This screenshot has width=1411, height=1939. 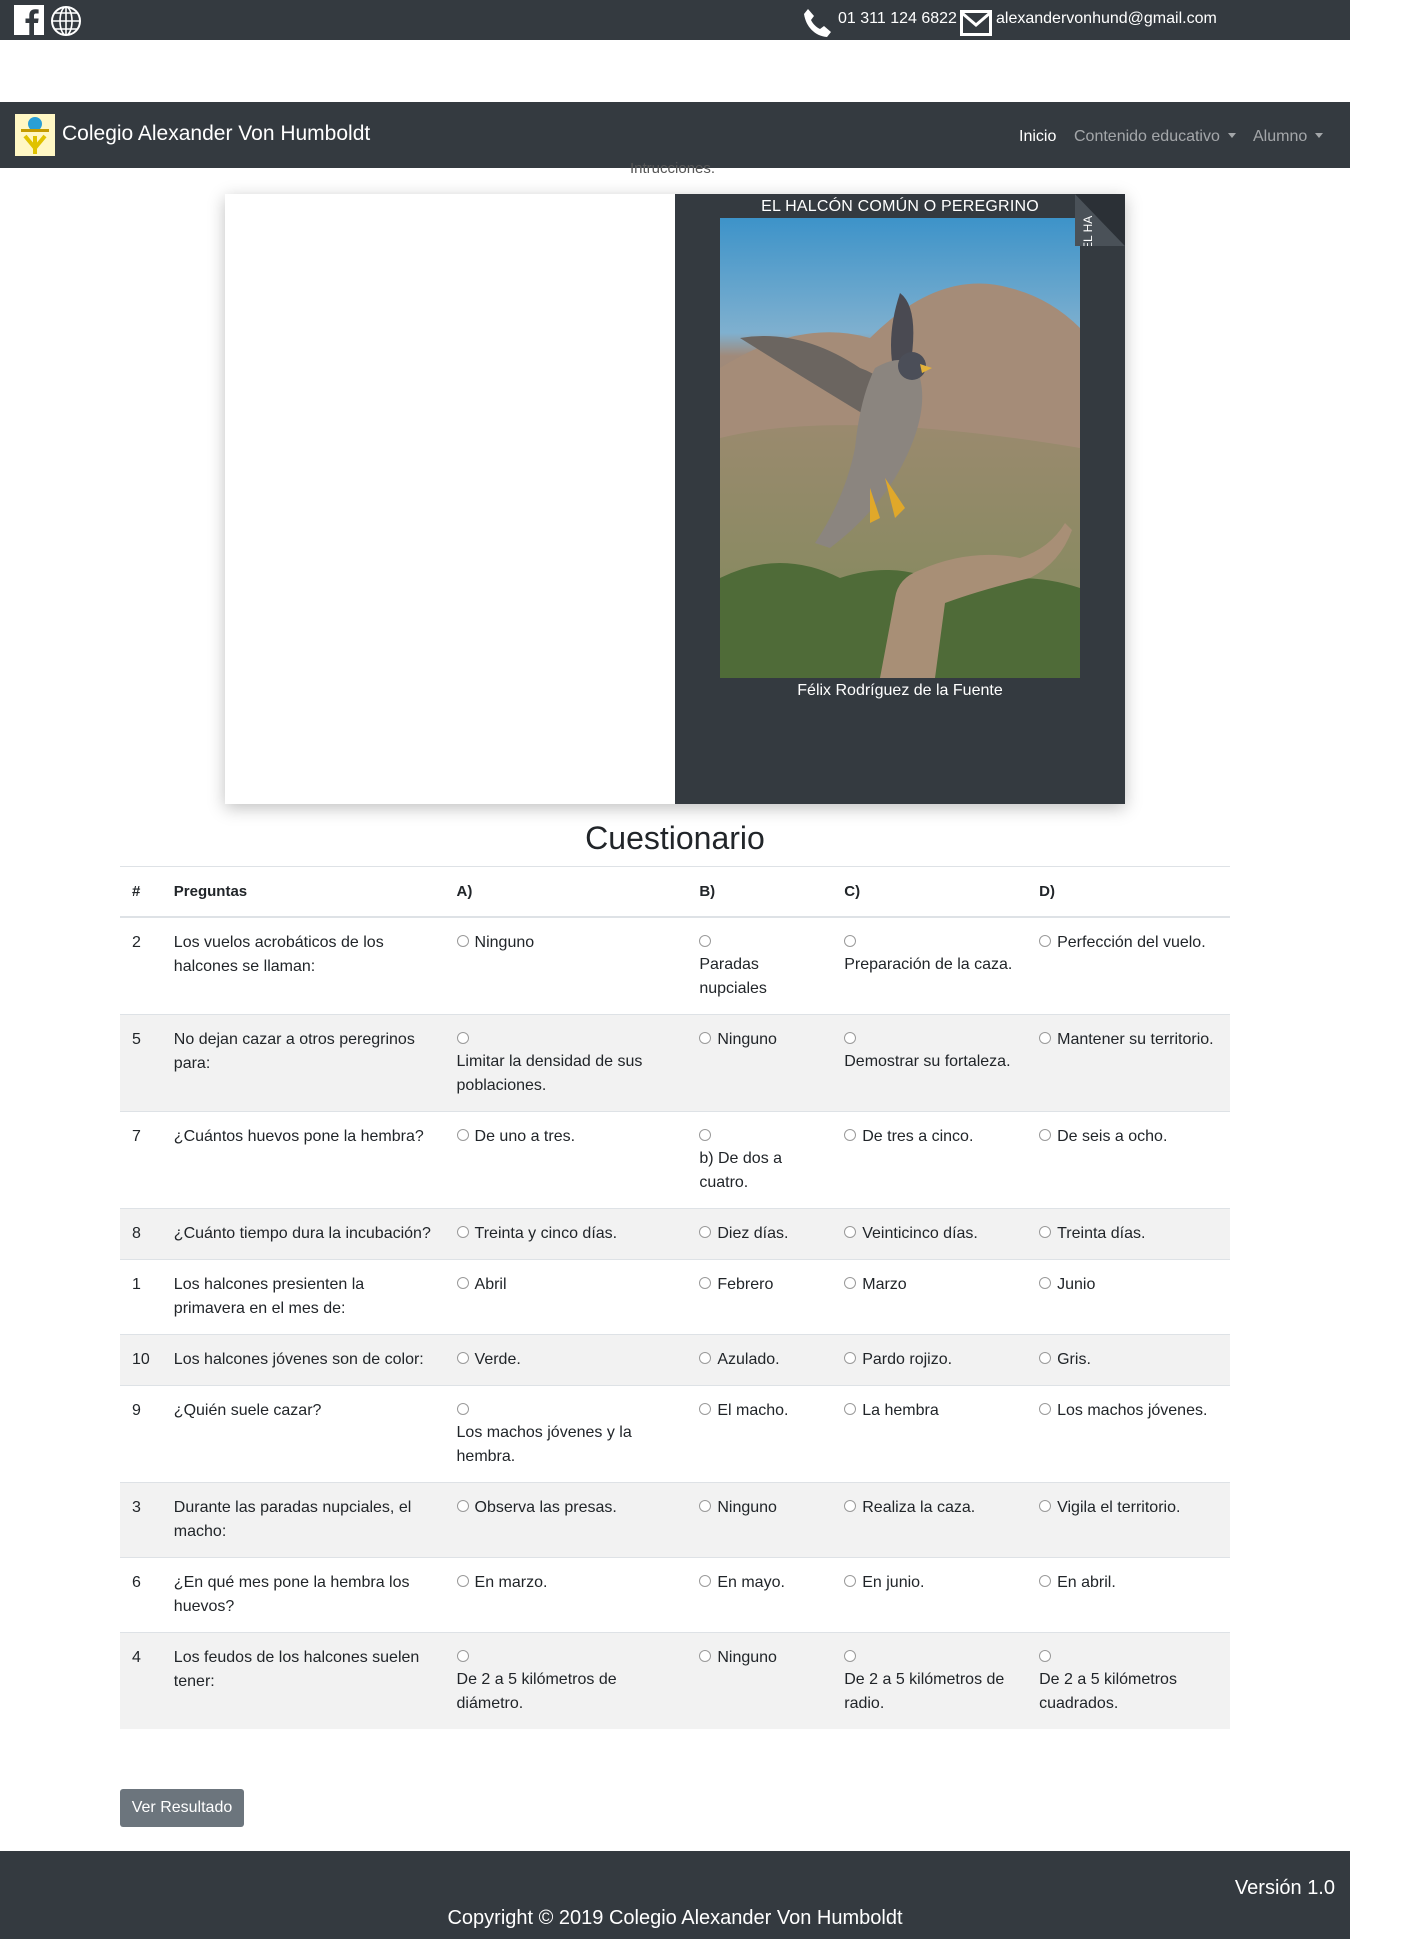 What do you see at coordinates (930, 1595) in the screenshot?
I see `option-c: En junio.` at bounding box center [930, 1595].